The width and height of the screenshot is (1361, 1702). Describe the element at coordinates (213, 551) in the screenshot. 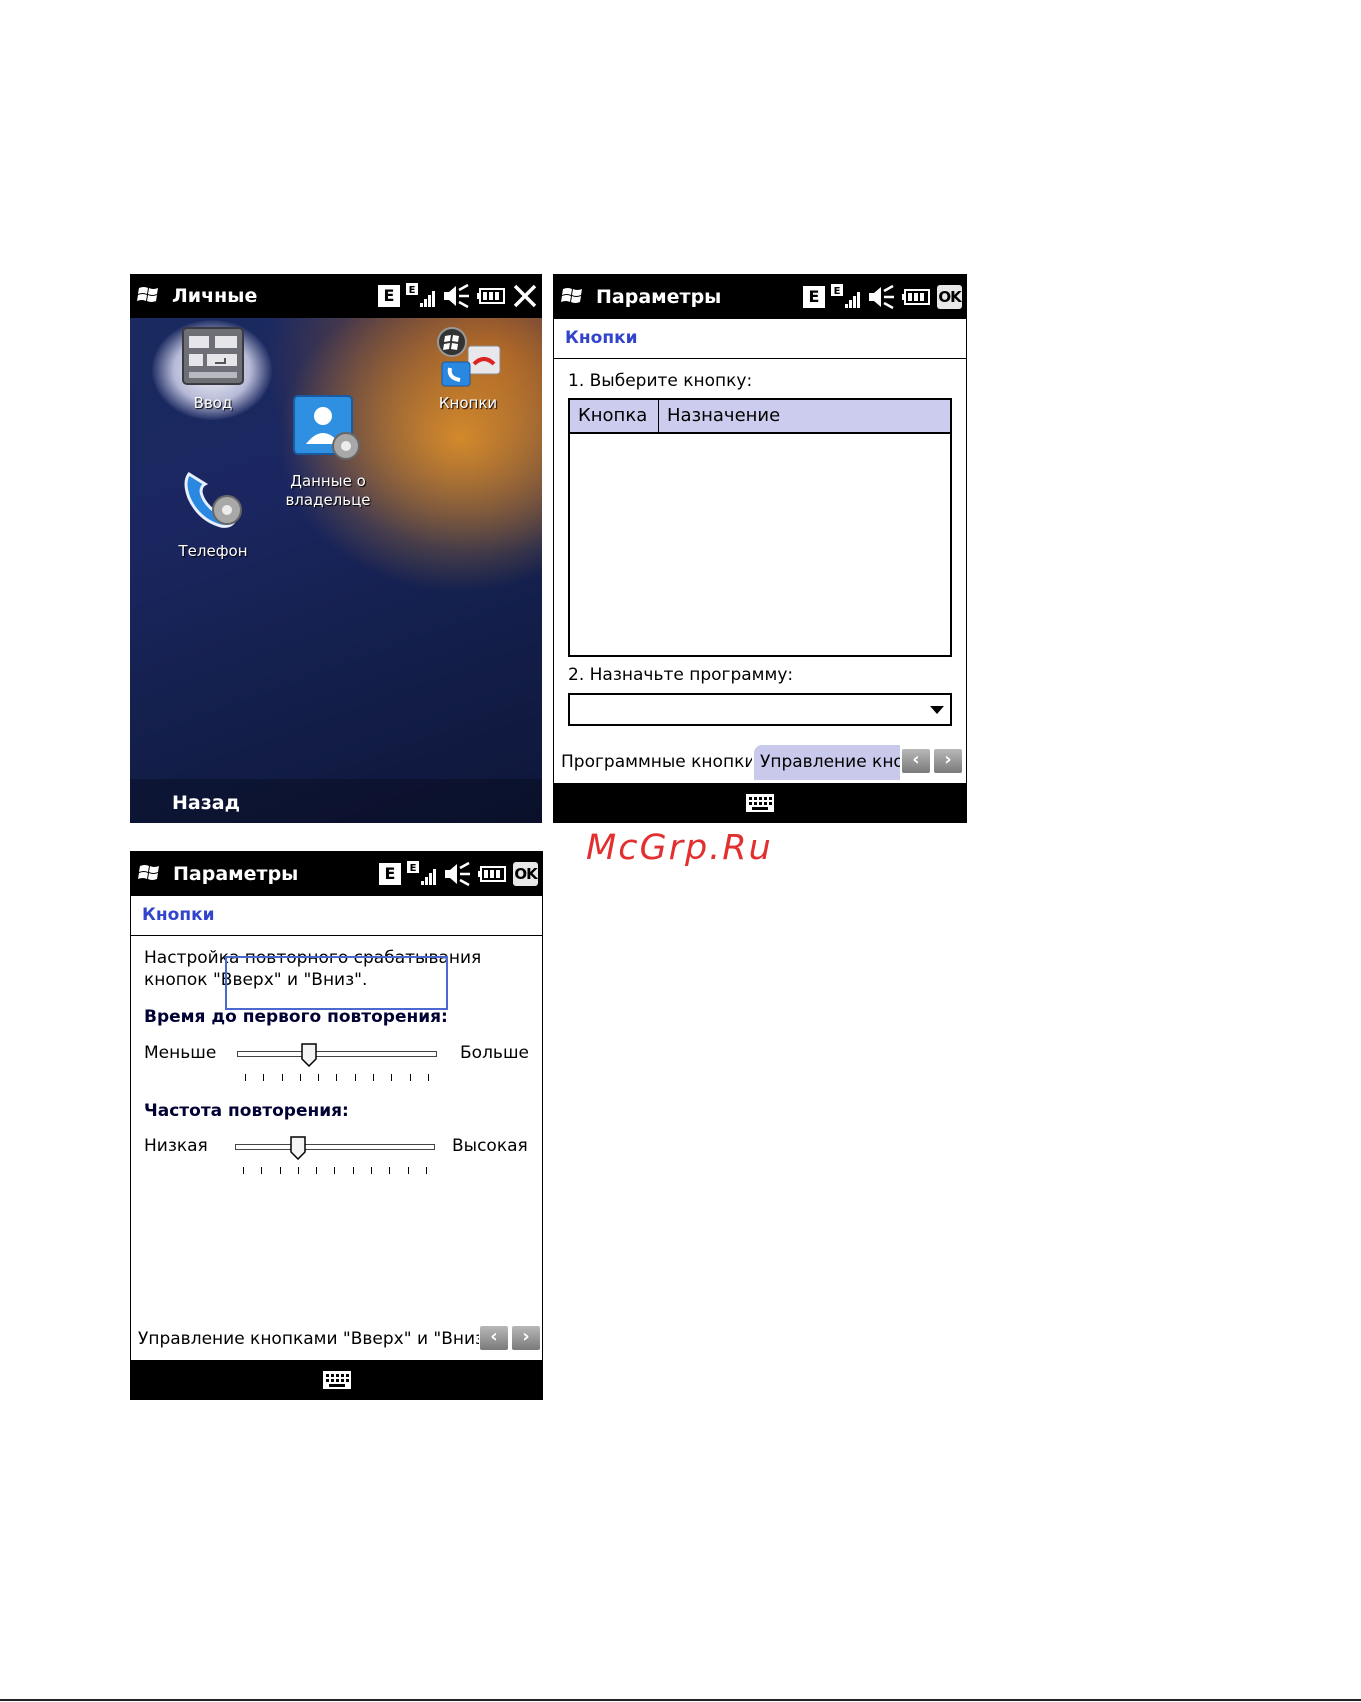

I see `app-phone-label: Телефон` at that location.